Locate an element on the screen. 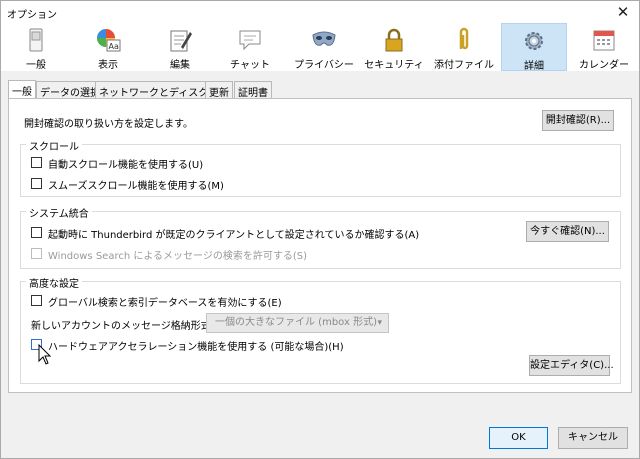 The image size is (640, 459). storage-format-select: 一個の大きなファイル (mbox 形式) ▾ is located at coordinates (297, 323).